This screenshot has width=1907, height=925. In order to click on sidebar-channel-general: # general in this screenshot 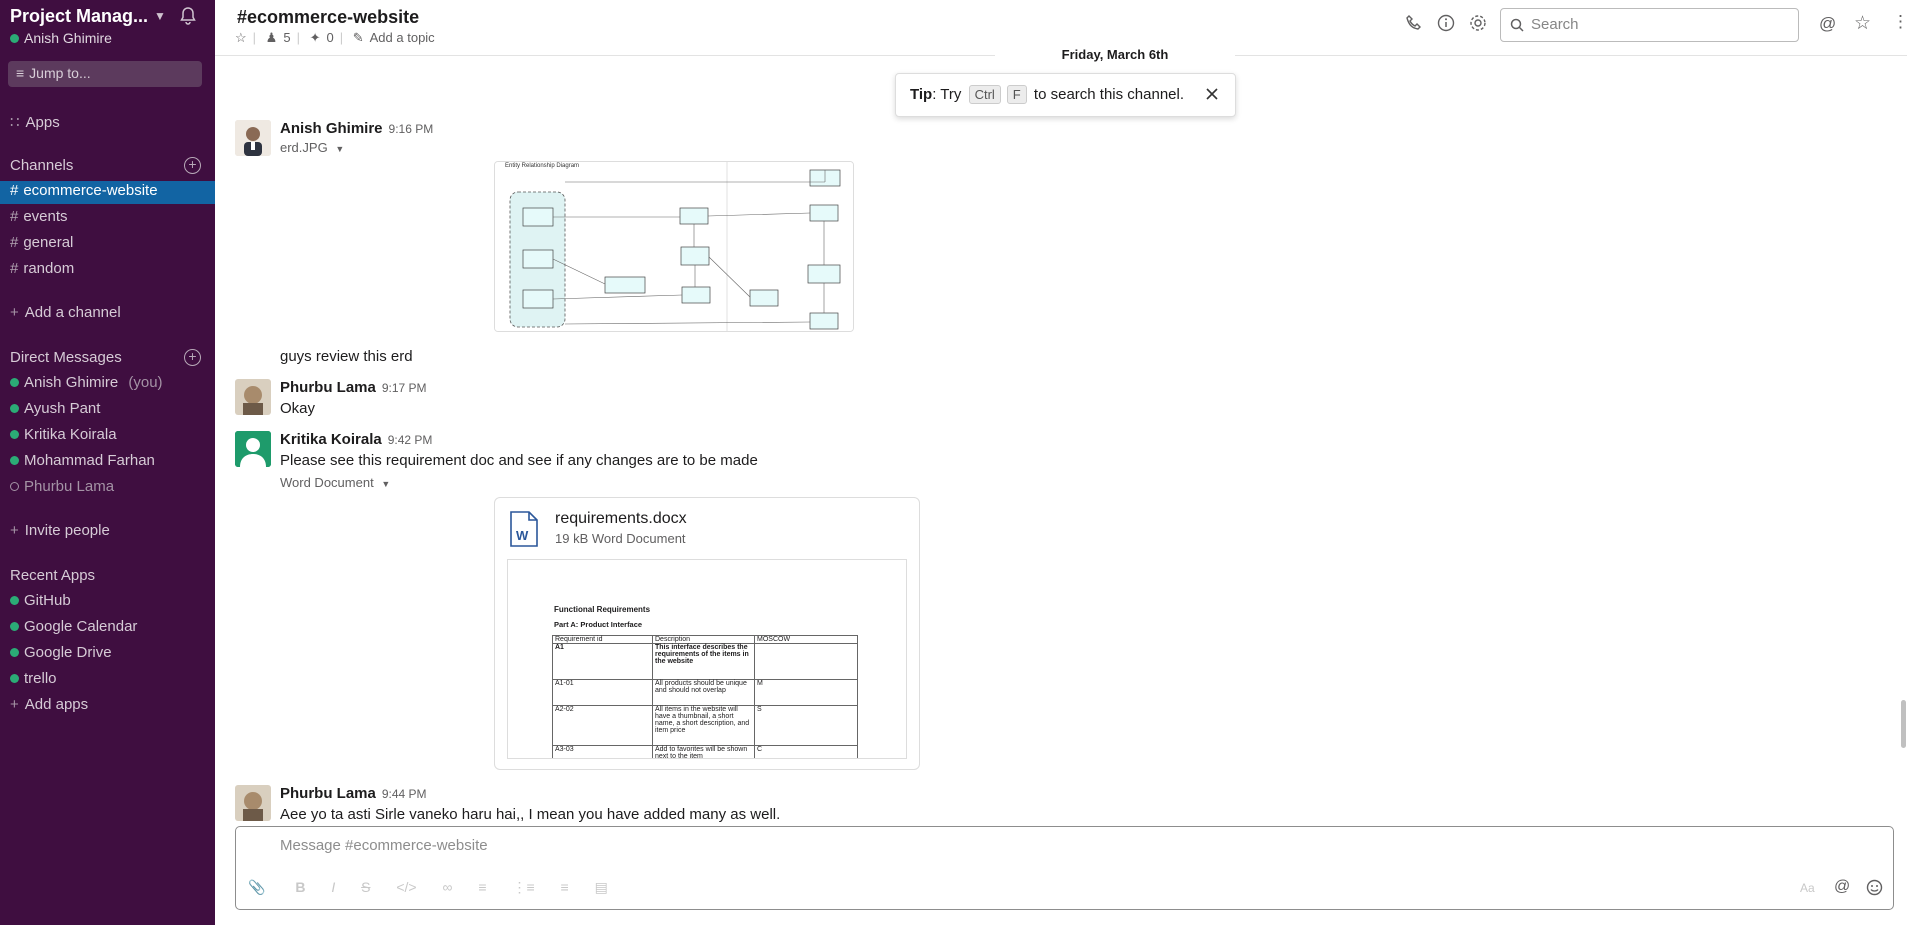, I will do `click(41, 242)`.